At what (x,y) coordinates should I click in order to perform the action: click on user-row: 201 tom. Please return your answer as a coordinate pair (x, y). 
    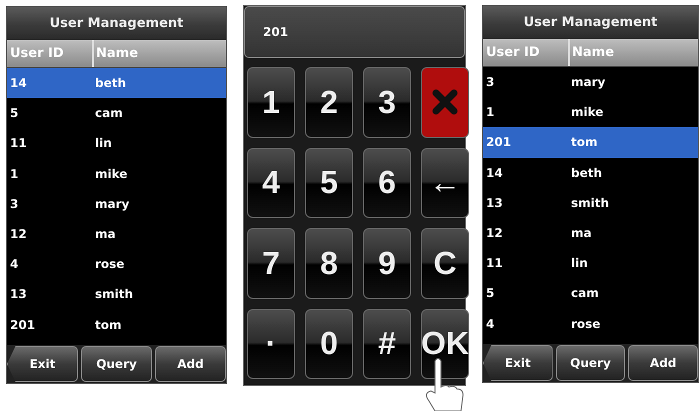
    Looking at the image, I should click on (590, 142).